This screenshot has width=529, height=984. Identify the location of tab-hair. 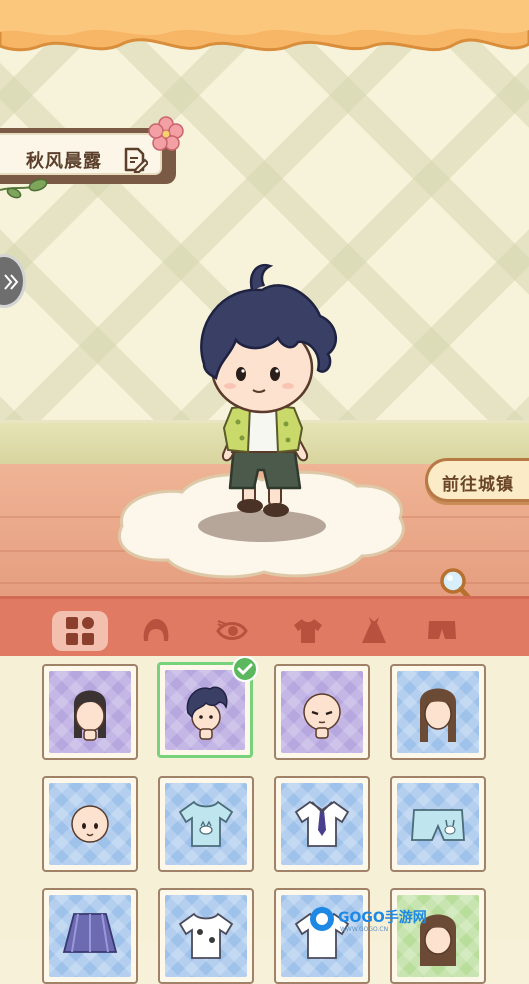
(156, 631).